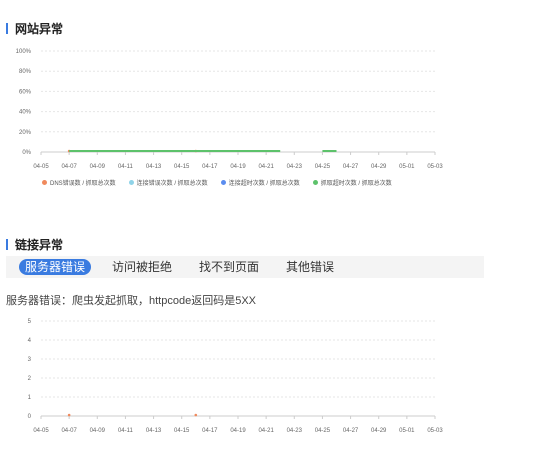 The width and height of the screenshot is (560, 452). I want to click on legend-item-connect-timeout: 连接超时次数 / 抓取总次数, so click(260, 182).